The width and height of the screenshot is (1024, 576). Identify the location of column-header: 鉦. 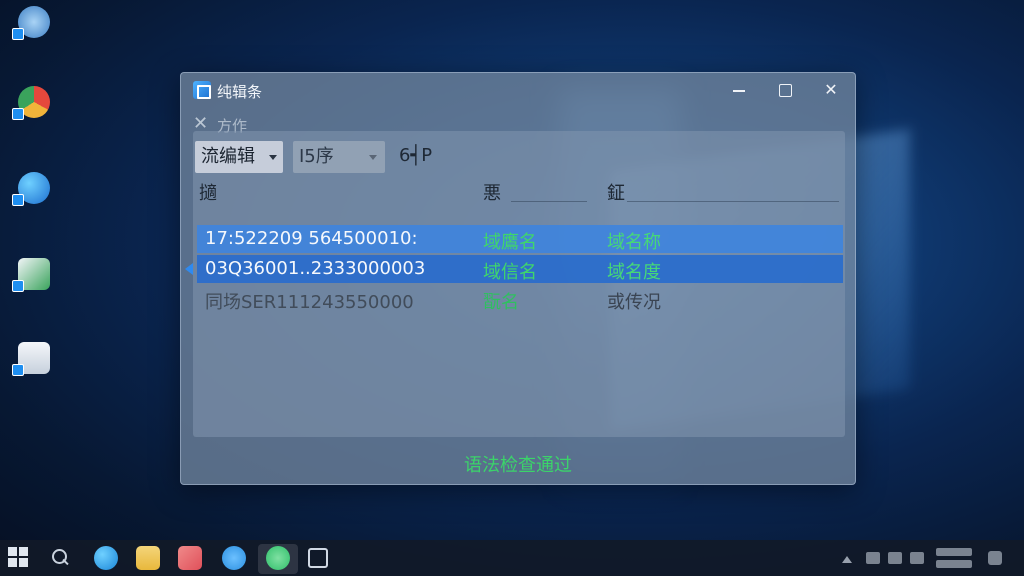
(616, 192).